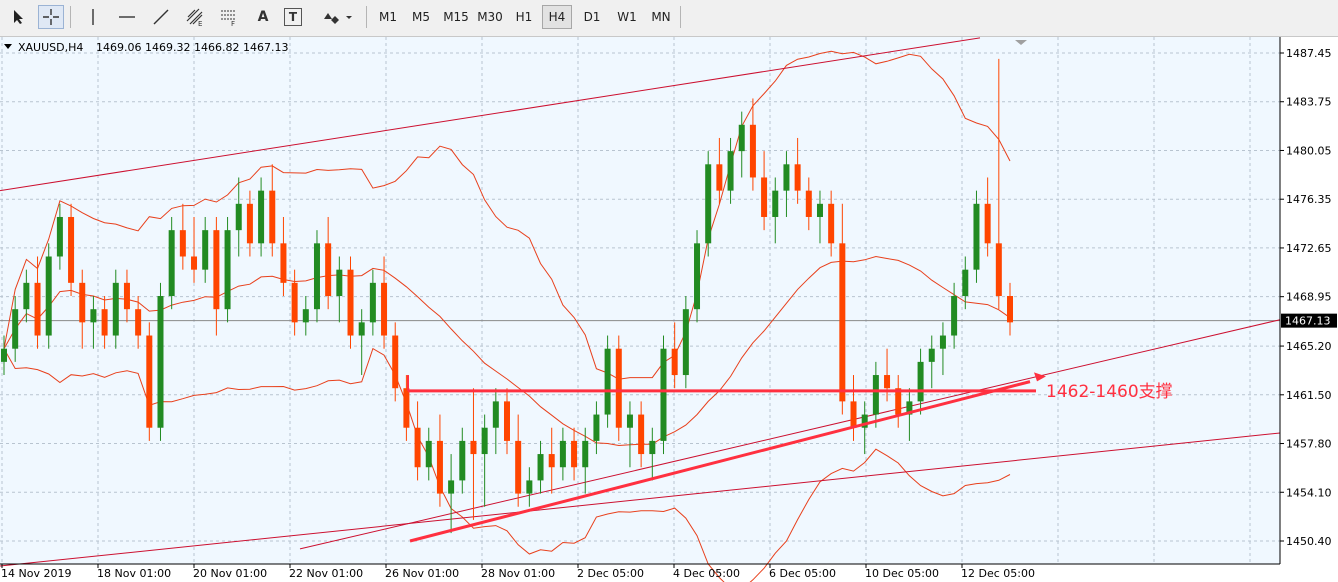  What do you see at coordinates (998, 573) in the screenshot?
I see `time-label: 12 Dec 05:00` at bounding box center [998, 573].